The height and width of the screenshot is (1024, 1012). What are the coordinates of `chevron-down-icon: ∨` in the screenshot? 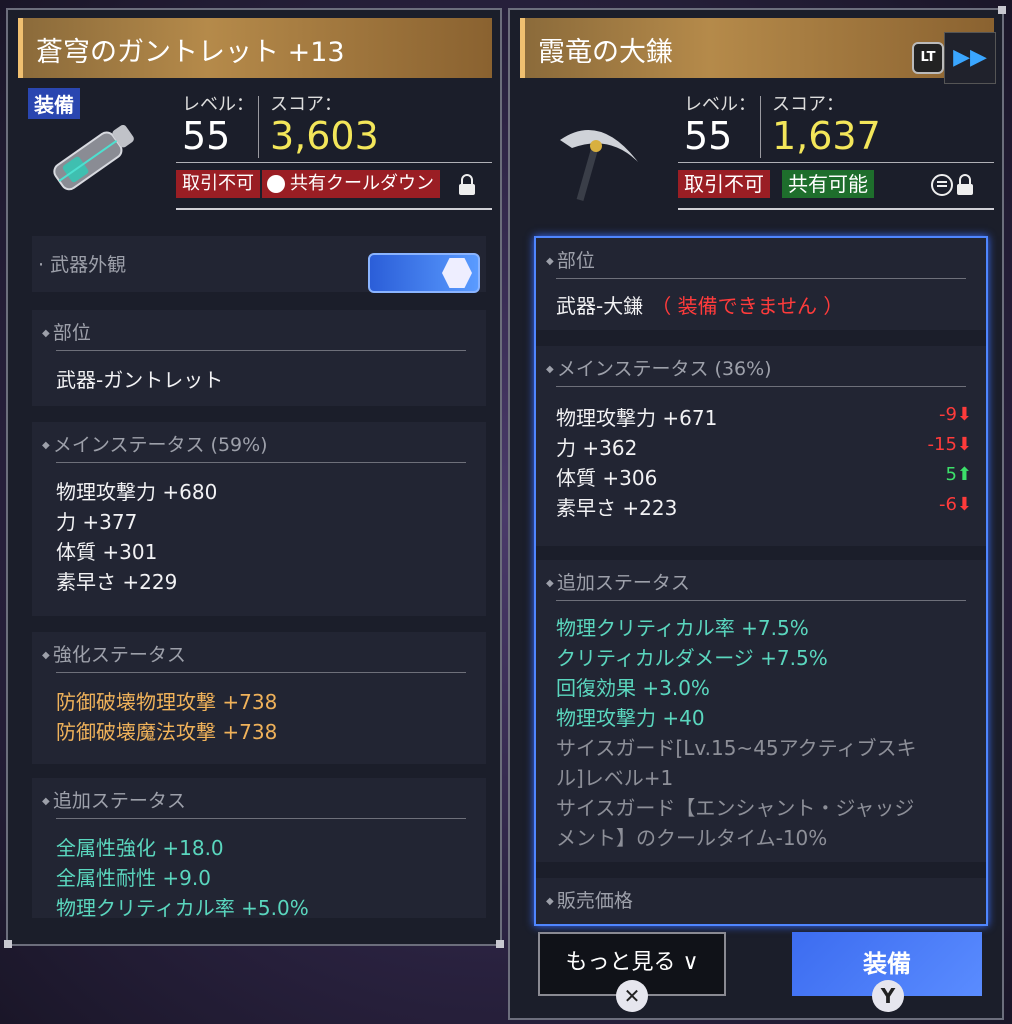 It's located at (690, 962).